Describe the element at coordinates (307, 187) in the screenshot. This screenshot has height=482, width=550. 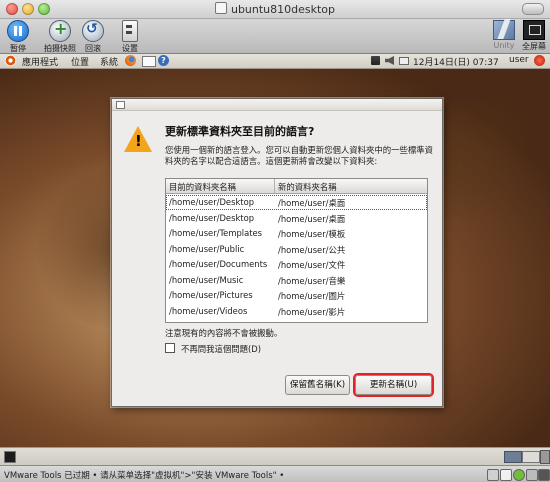
I see `column-new: 新的資料夾名稱` at that location.